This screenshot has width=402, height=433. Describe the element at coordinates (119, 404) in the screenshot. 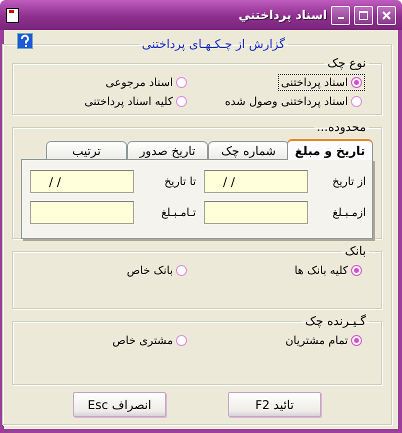

I see `dialog-button: انصراف Esc` at that location.